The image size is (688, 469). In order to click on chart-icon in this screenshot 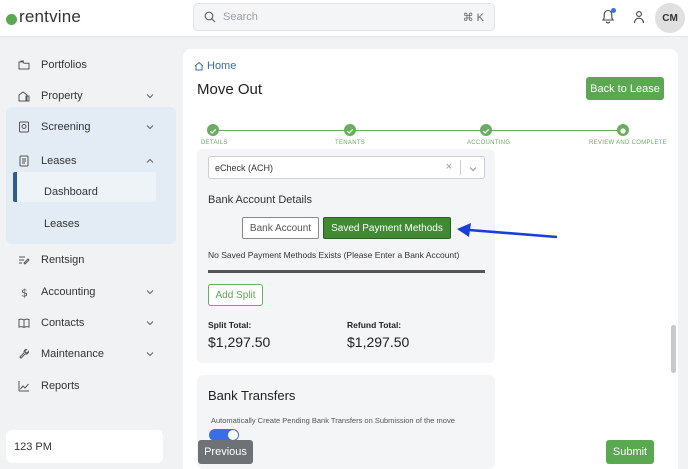, I will do `click(23, 386)`.